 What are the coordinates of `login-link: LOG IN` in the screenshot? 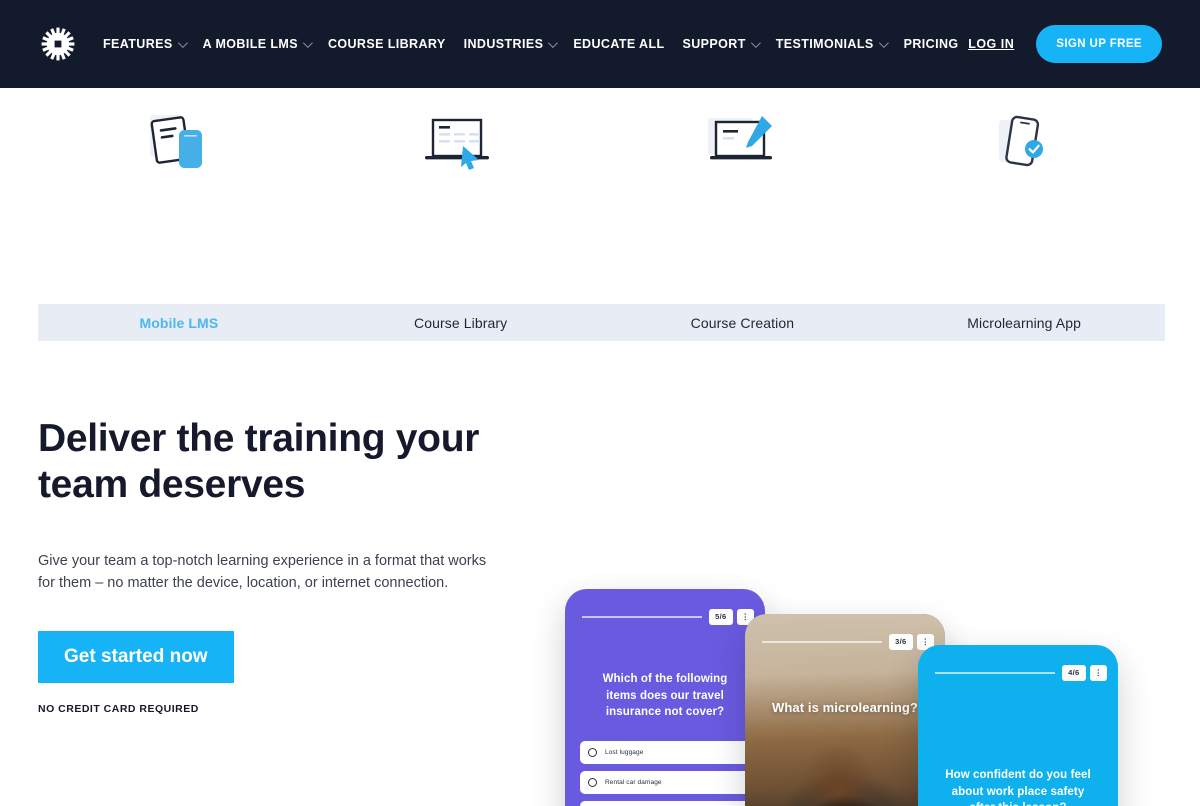 It's located at (991, 44).